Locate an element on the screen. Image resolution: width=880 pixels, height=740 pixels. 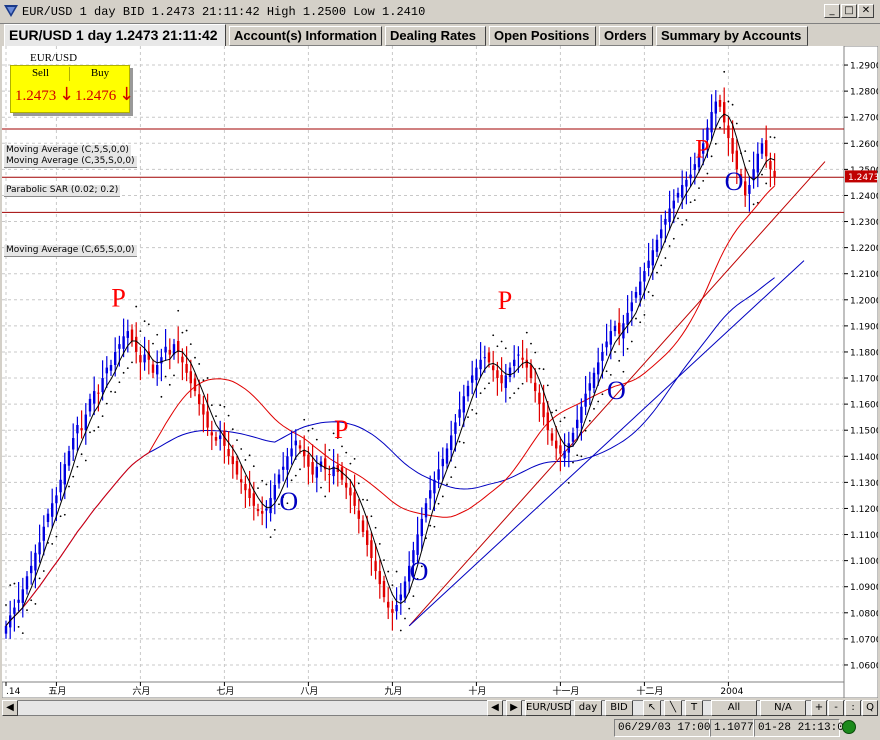
price-tick-label: 1.1100 is located at coordinates (864, 536).